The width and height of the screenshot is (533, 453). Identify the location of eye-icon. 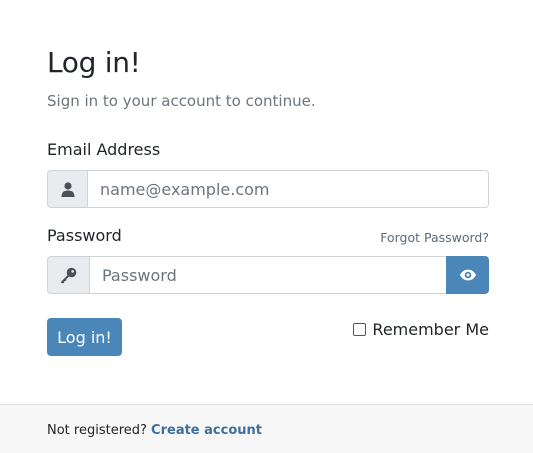
(468, 275).